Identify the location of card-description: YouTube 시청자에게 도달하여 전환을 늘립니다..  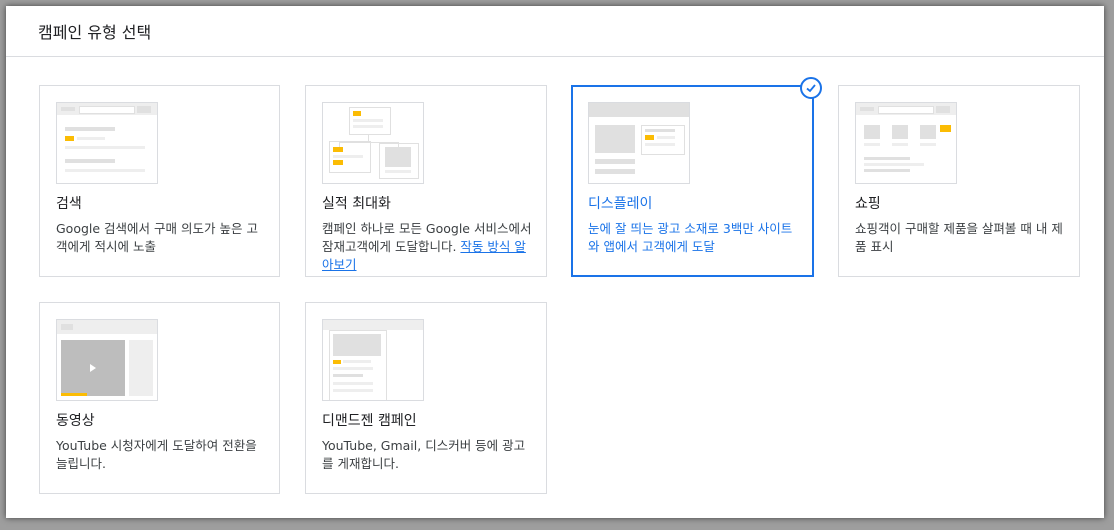
(156, 454).